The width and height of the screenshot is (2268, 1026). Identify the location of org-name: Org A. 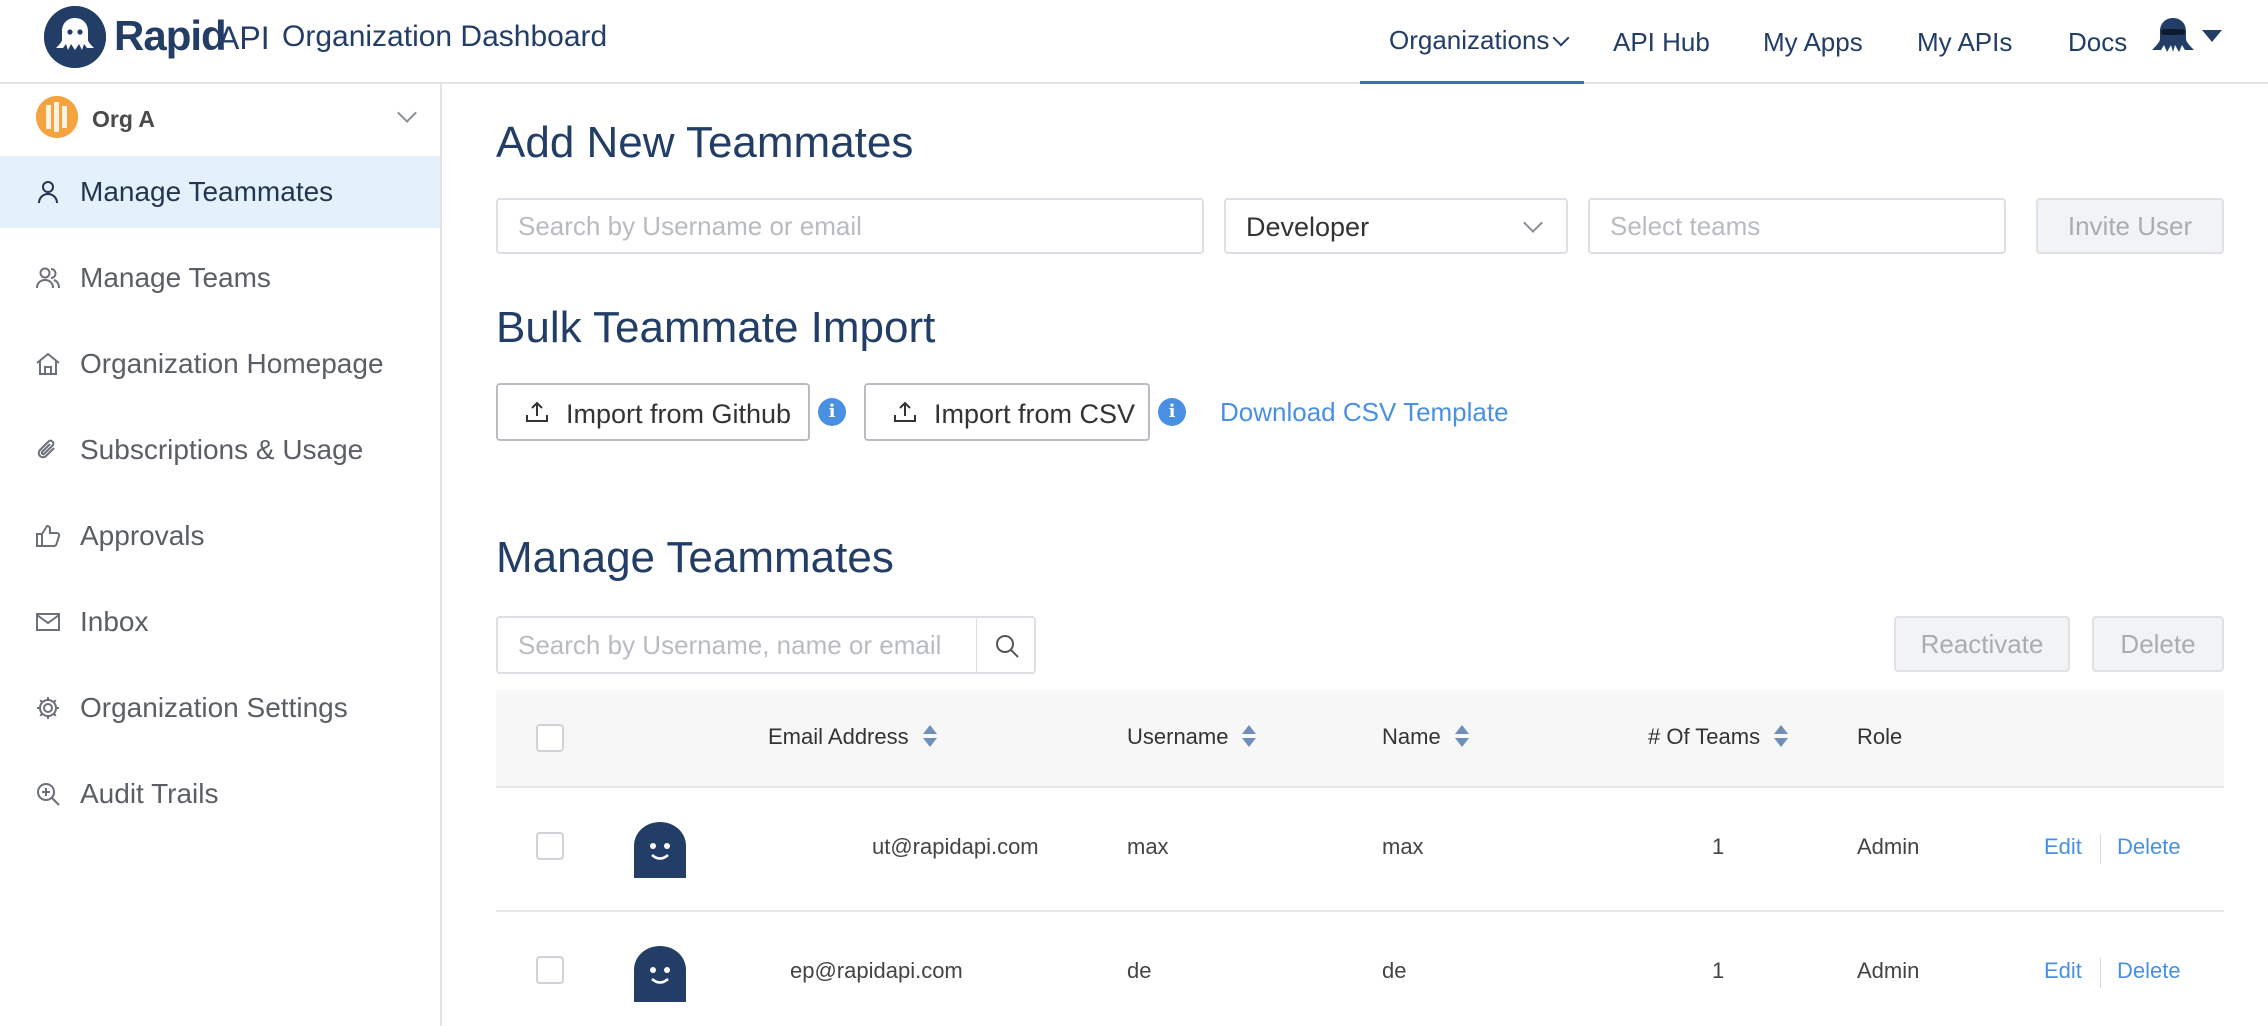
(124, 119).